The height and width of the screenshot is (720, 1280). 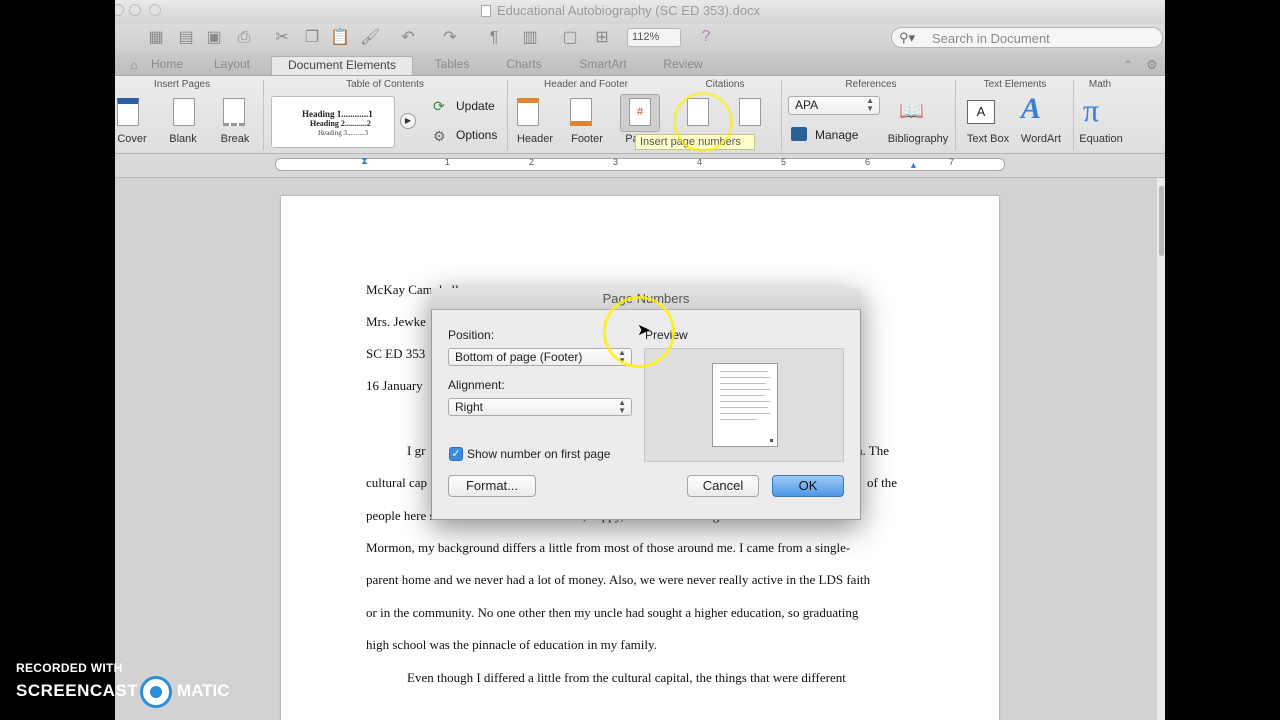 I want to click on tab-smartart: SmartArt, so click(x=603, y=65).